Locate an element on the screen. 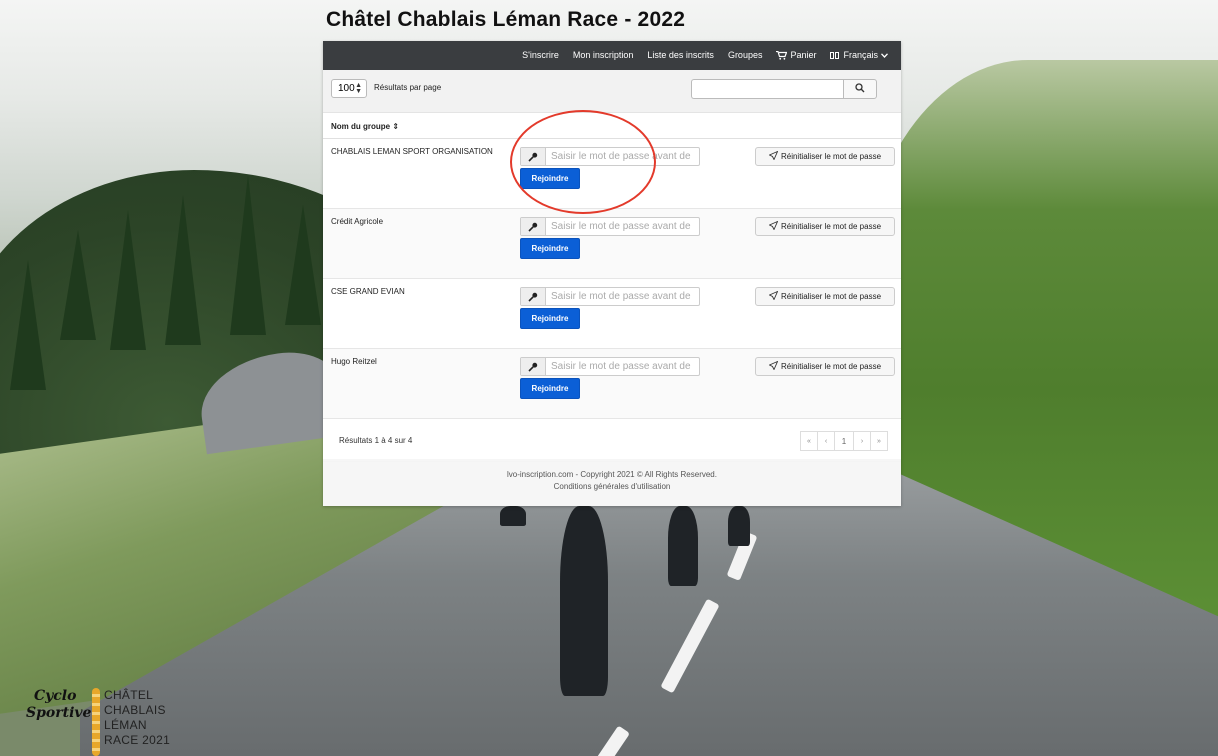  pagination: « ‹ 1 › » is located at coordinates (844, 441).